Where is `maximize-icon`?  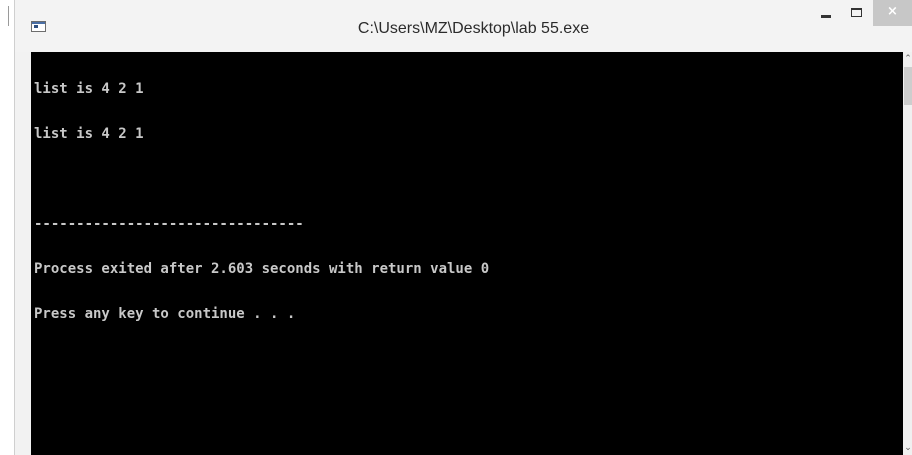
maximize-icon is located at coordinates (856, 12).